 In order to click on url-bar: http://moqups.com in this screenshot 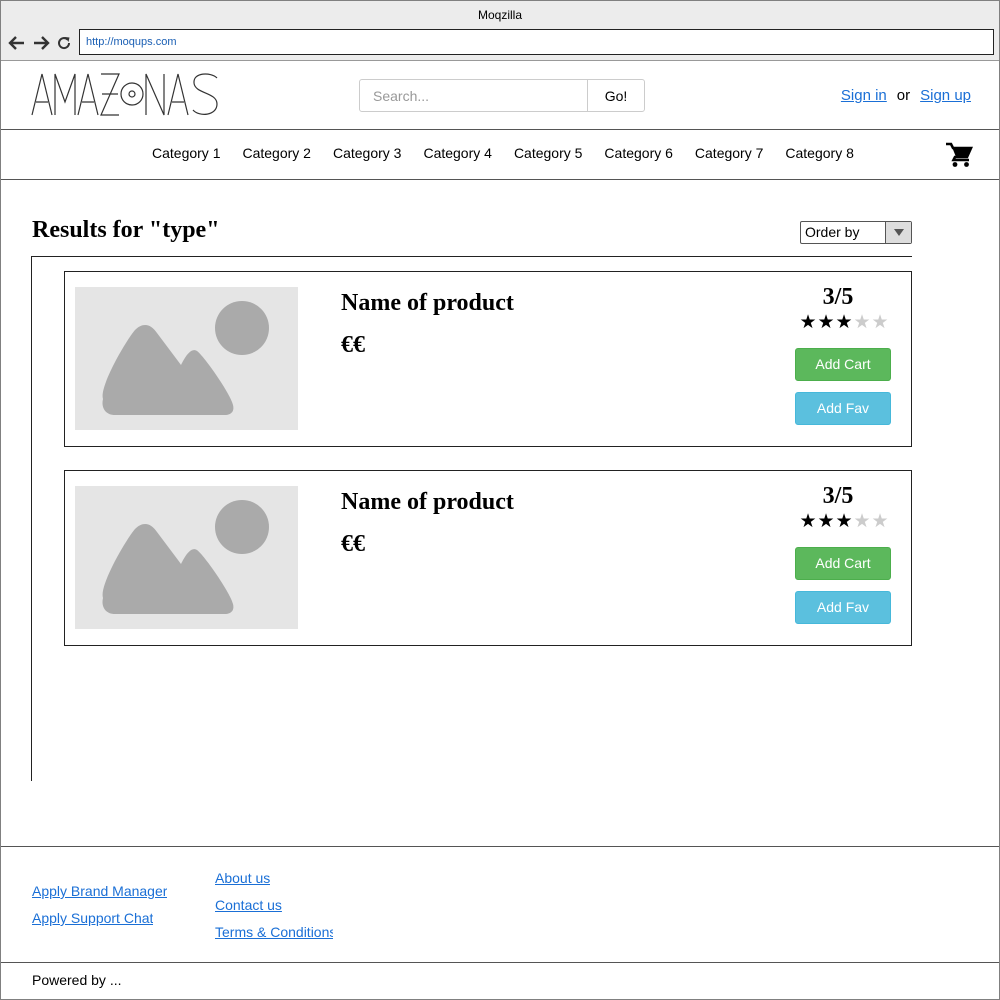, I will do `click(536, 42)`.